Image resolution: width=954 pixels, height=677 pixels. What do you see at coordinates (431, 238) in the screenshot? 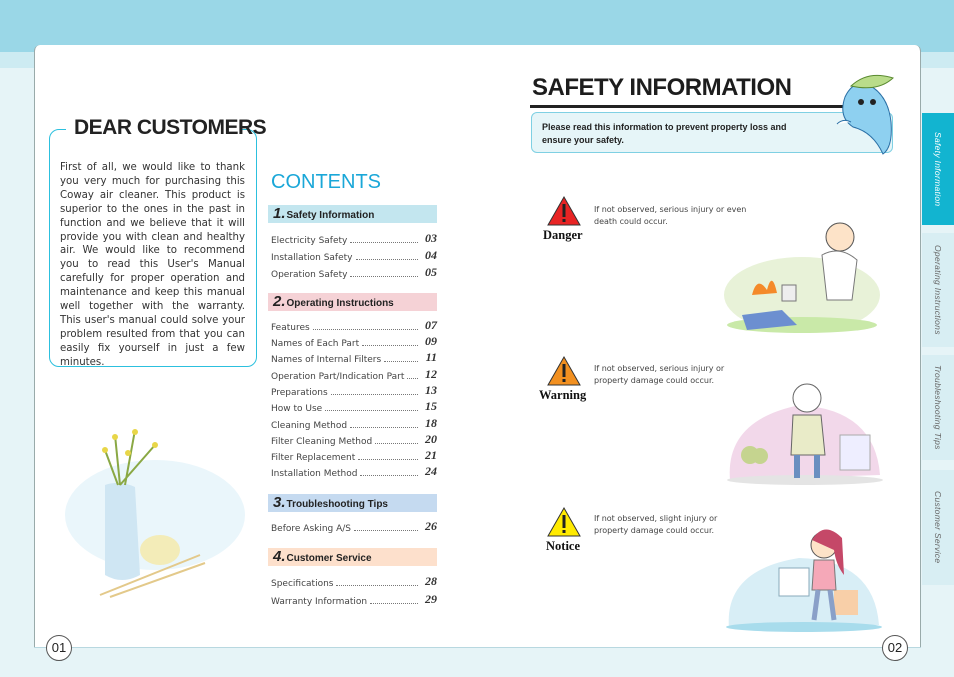
I see `item-page: 03` at bounding box center [431, 238].